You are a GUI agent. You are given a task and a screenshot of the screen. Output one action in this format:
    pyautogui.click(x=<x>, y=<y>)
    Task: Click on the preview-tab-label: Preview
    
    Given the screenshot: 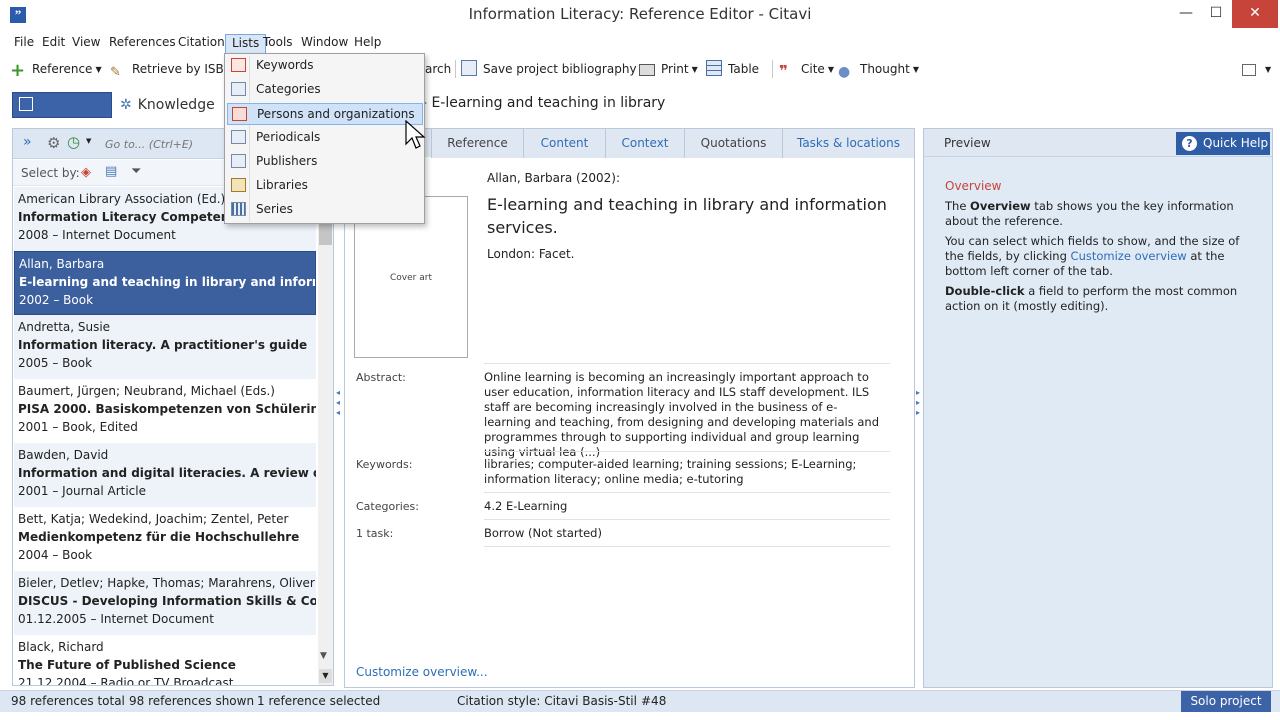 What is the action you would take?
    pyautogui.click(x=967, y=143)
    